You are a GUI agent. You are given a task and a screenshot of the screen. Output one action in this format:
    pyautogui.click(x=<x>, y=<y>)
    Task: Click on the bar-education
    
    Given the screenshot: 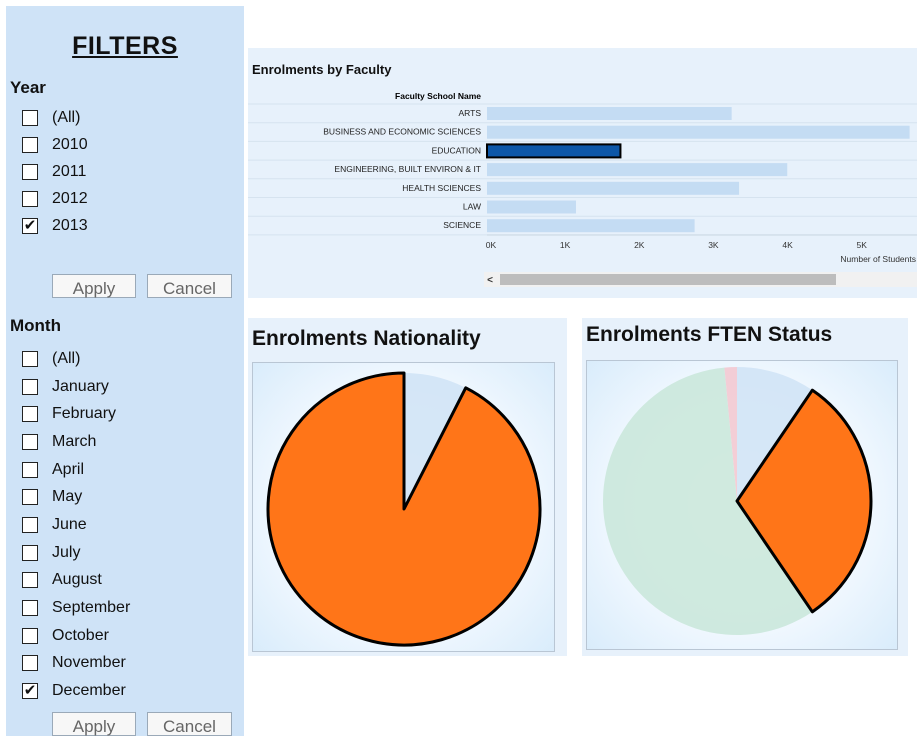 What is the action you would take?
    pyautogui.click(x=554, y=151)
    